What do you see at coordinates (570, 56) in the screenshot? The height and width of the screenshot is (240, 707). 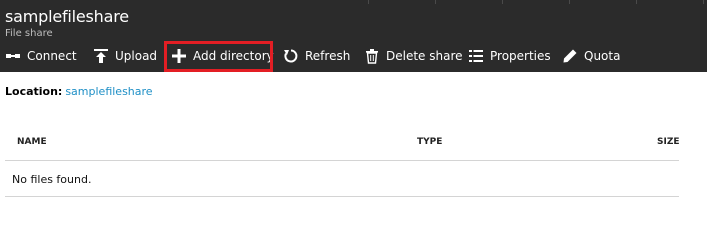 I see `pencil-icon` at bounding box center [570, 56].